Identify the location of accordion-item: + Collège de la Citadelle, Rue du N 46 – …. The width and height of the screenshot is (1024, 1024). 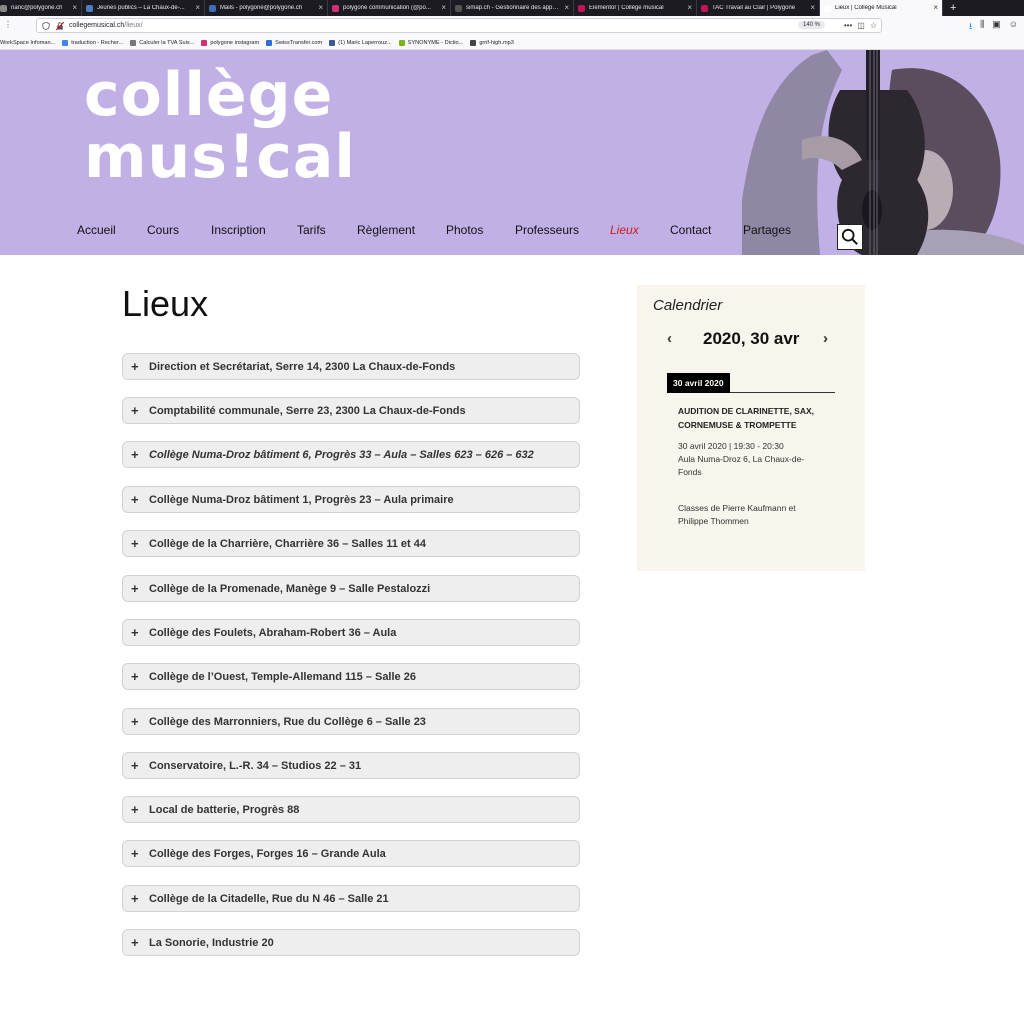
(351, 898).